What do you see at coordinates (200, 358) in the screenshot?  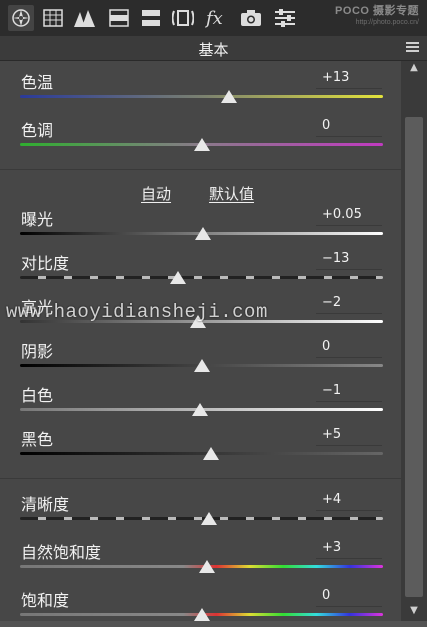 I see `shadows-row: 阴影 0` at bounding box center [200, 358].